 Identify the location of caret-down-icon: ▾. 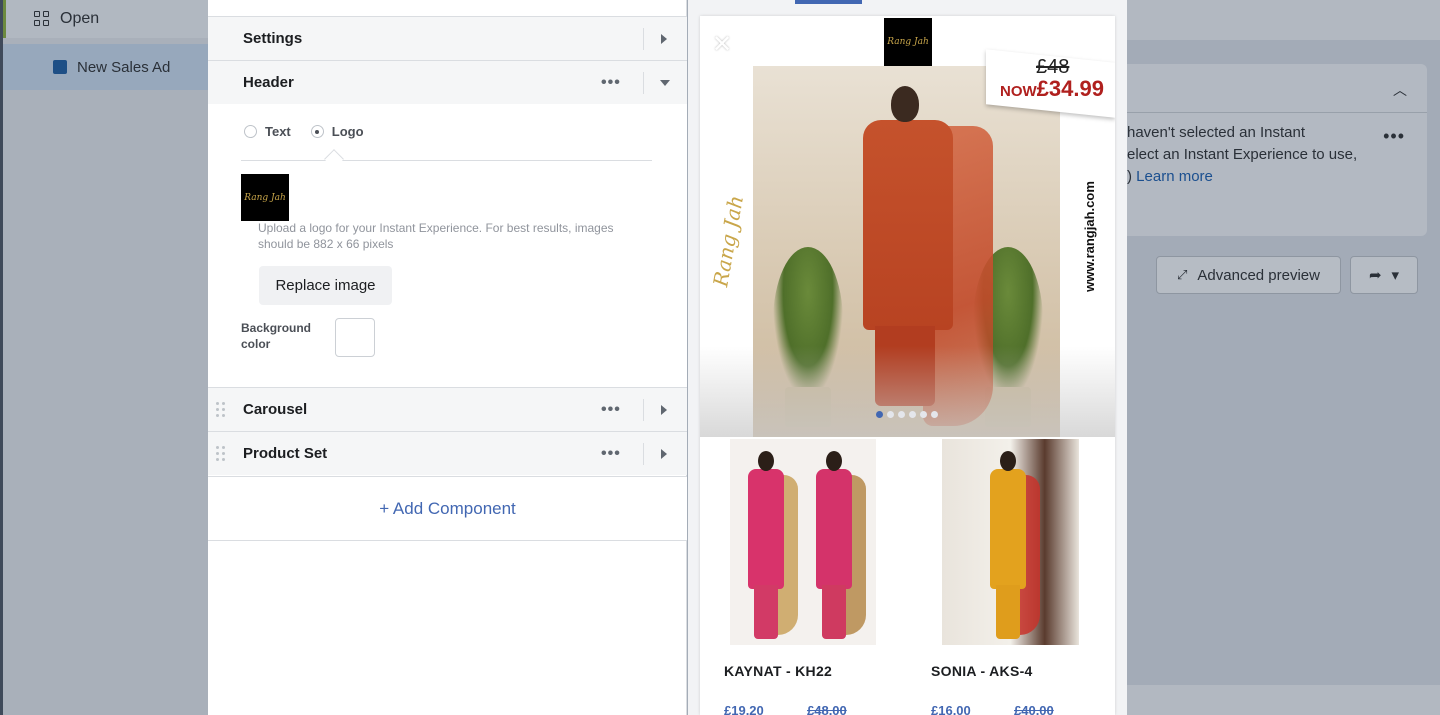
(1395, 275).